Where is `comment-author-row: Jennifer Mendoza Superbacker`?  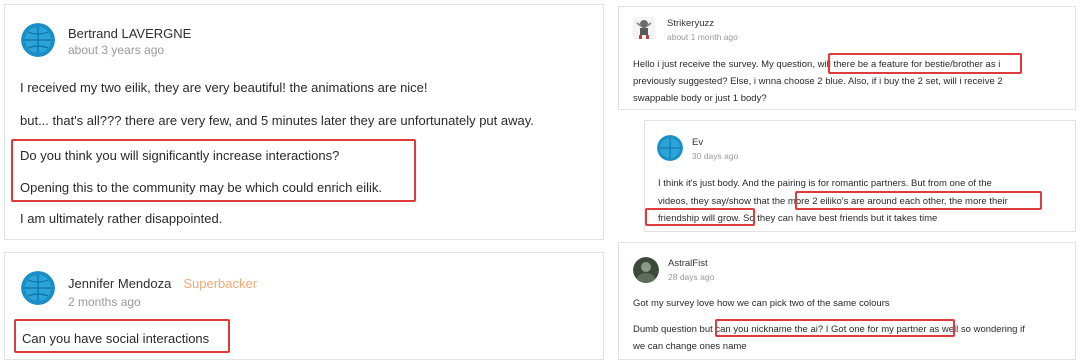
comment-author-row: Jennifer Mendoza Superbacker is located at coordinates (162, 283).